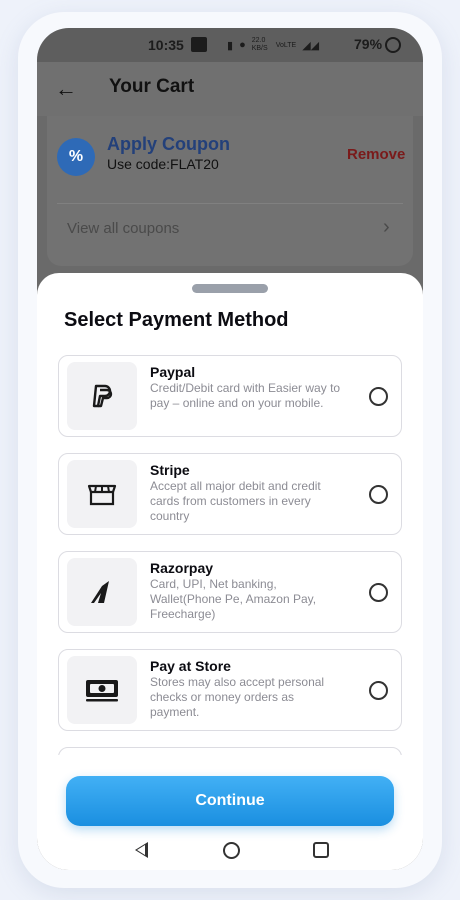 The width and height of the screenshot is (460, 900). What do you see at coordinates (368, 44) in the screenshot?
I see `battery-level: 79%` at bounding box center [368, 44].